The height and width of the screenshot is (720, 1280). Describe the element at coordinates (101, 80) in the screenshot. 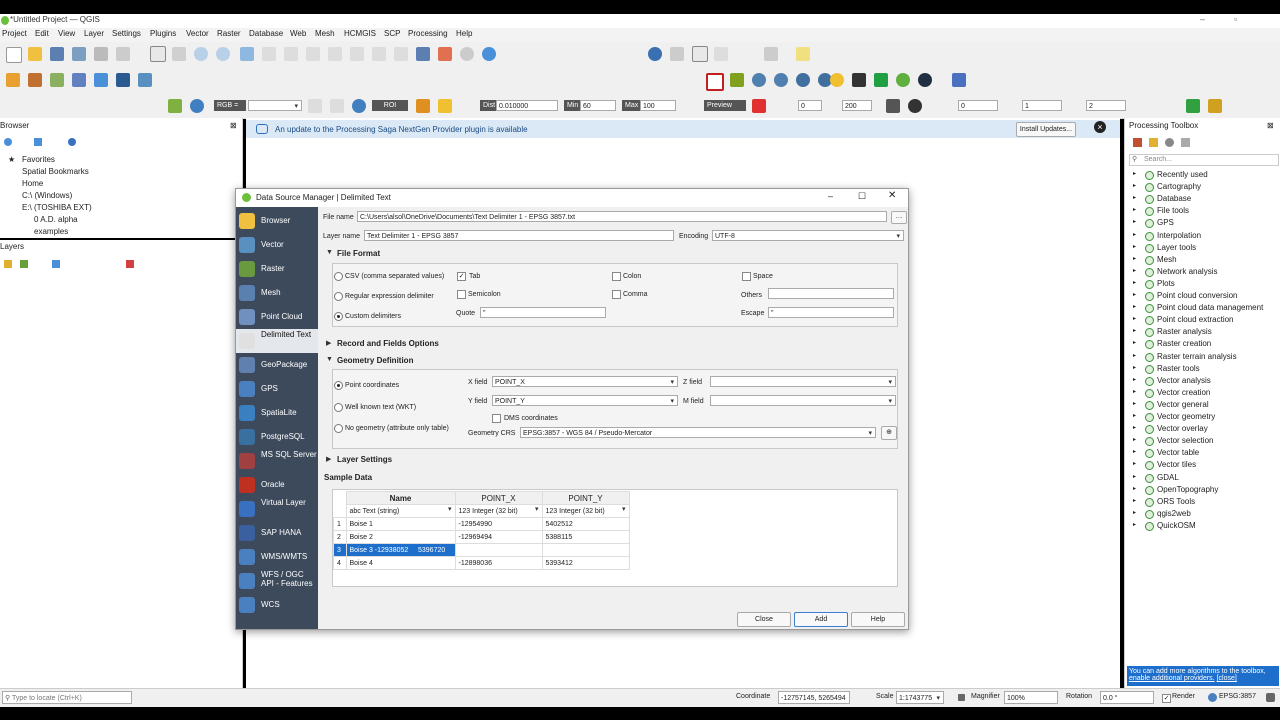

I see `add-raster-icon` at that location.